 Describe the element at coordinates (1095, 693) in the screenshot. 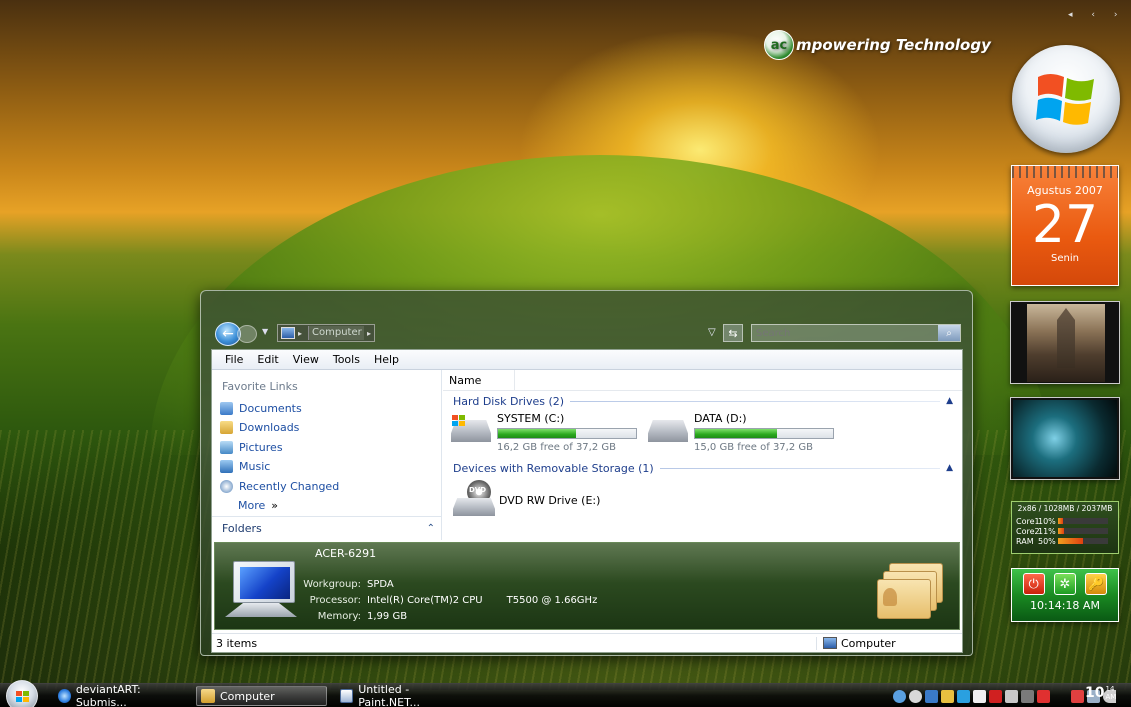

I see `clock-hour: 10` at that location.